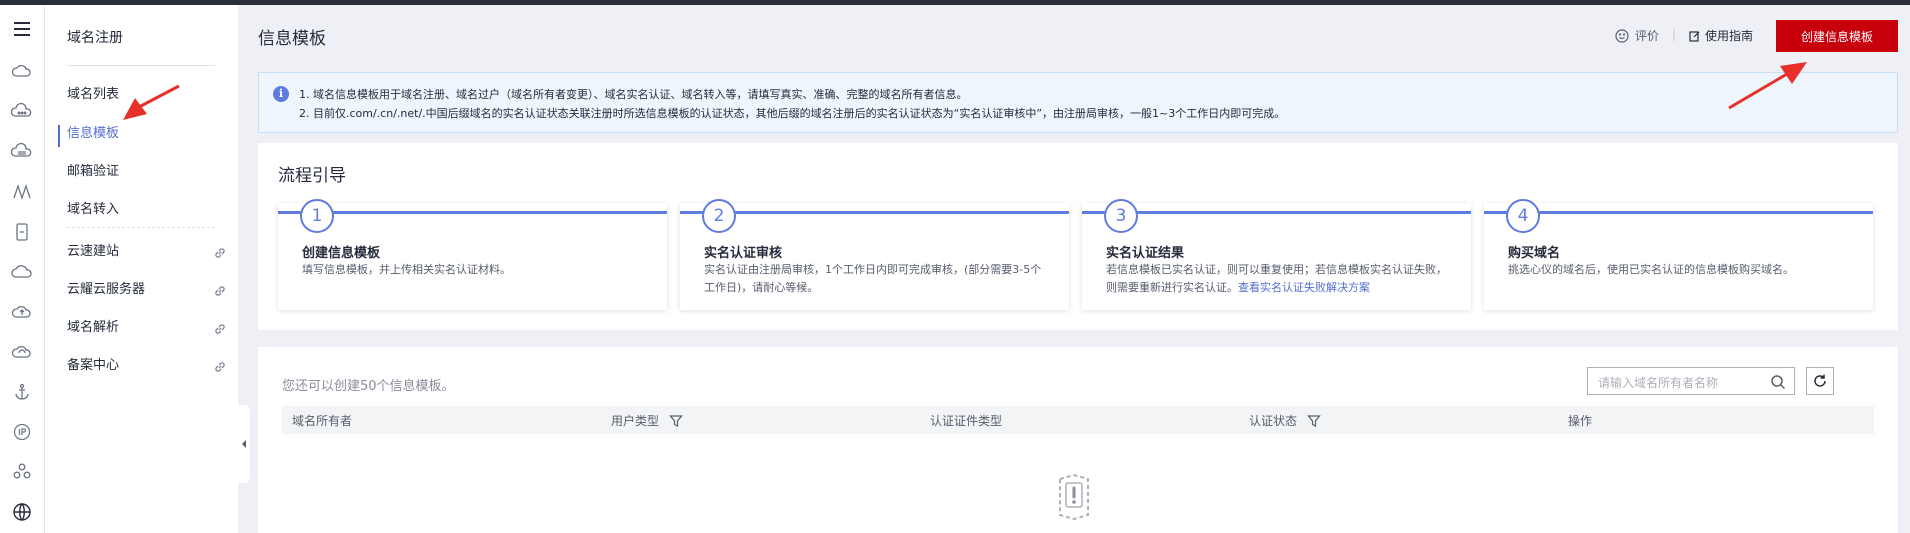 This screenshot has width=1910, height=533. I want to click on remaining-count-text: 您还可以创建50个信息模板。, so click(368, 386).